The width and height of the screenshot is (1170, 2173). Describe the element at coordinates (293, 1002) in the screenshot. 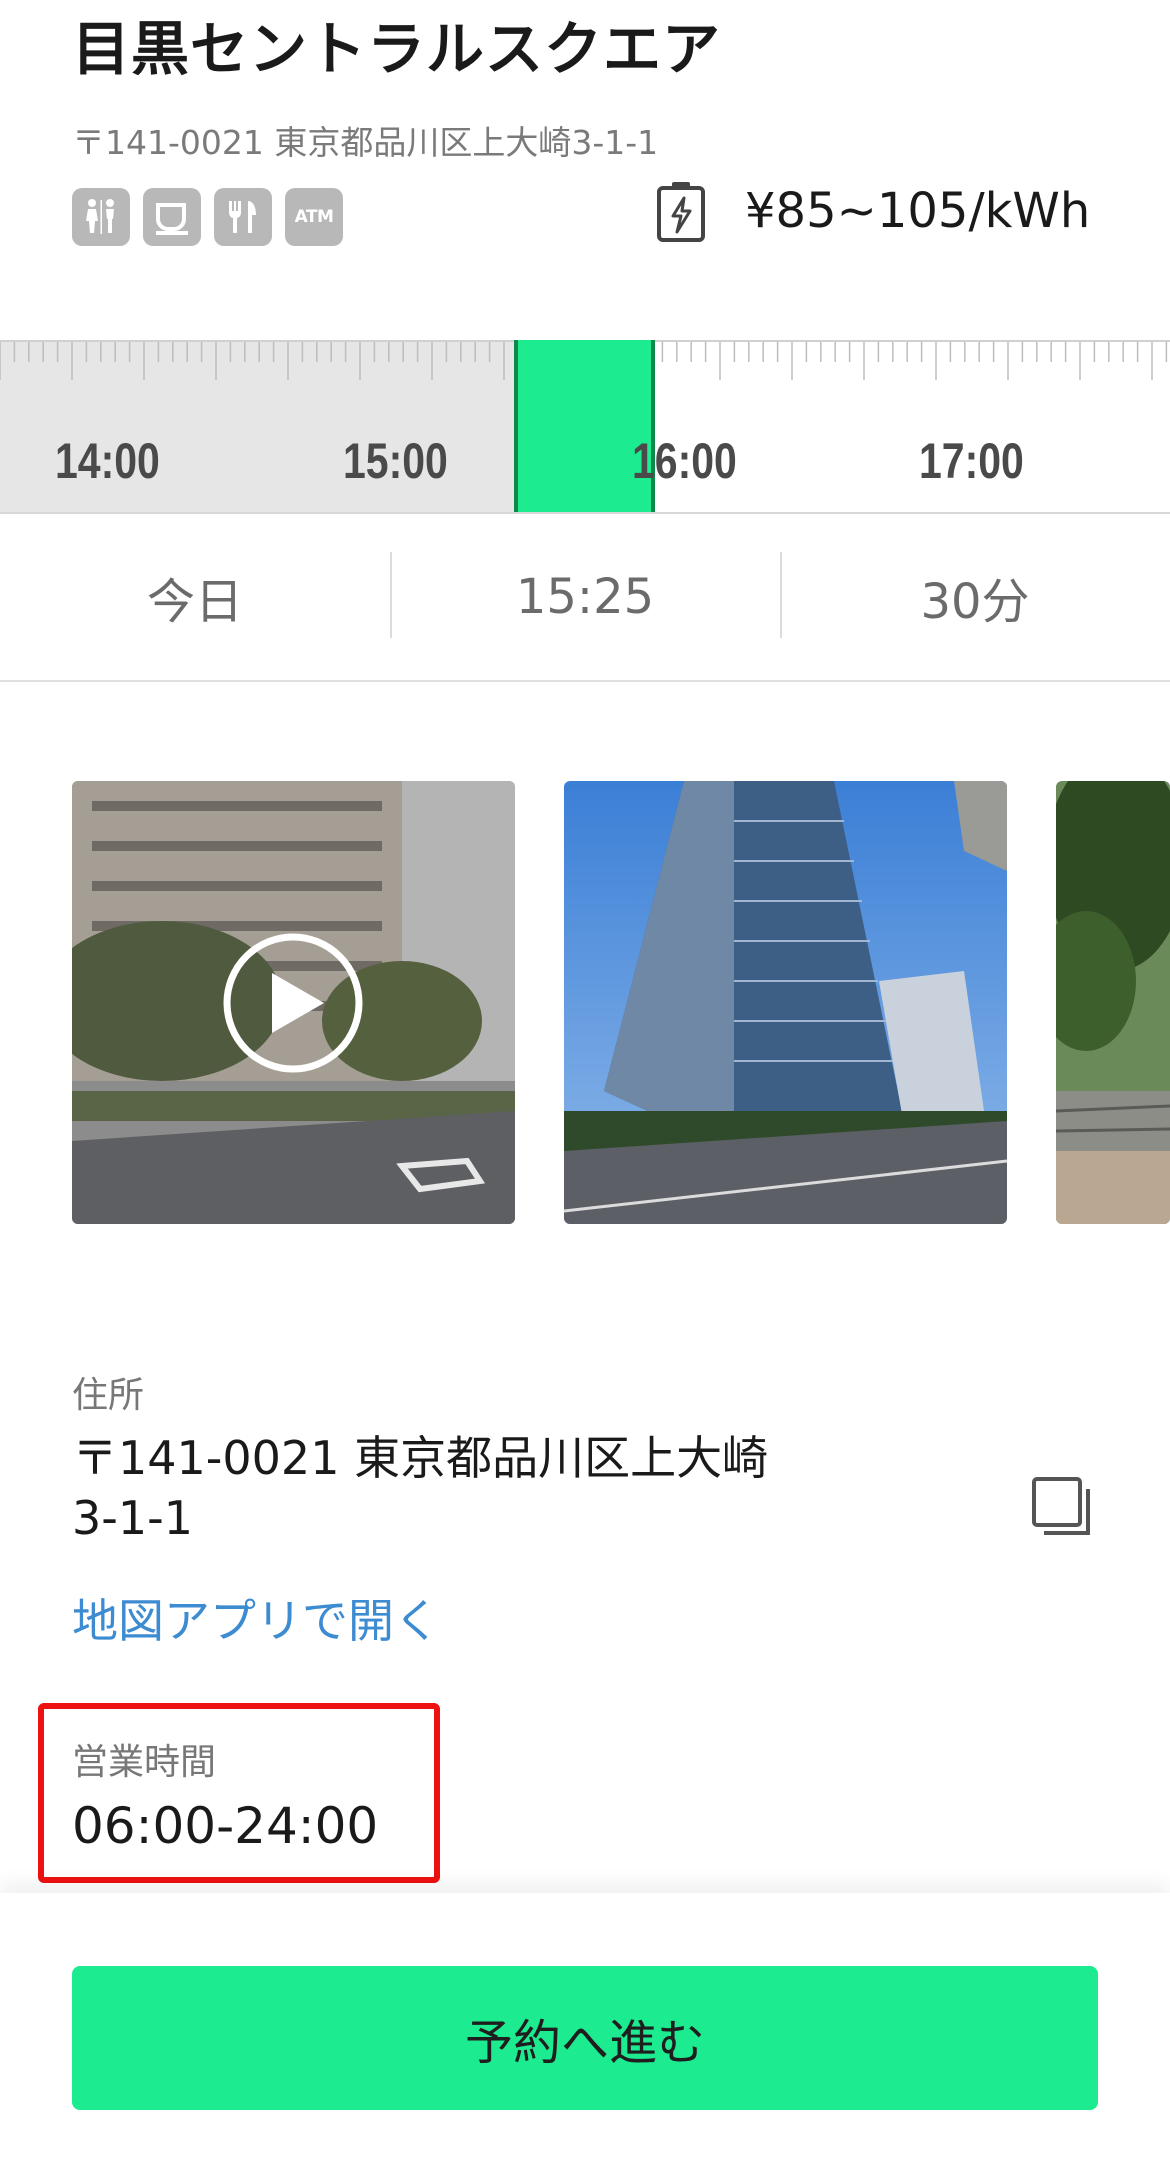

I see `photo-video-thumbnail` at that location.